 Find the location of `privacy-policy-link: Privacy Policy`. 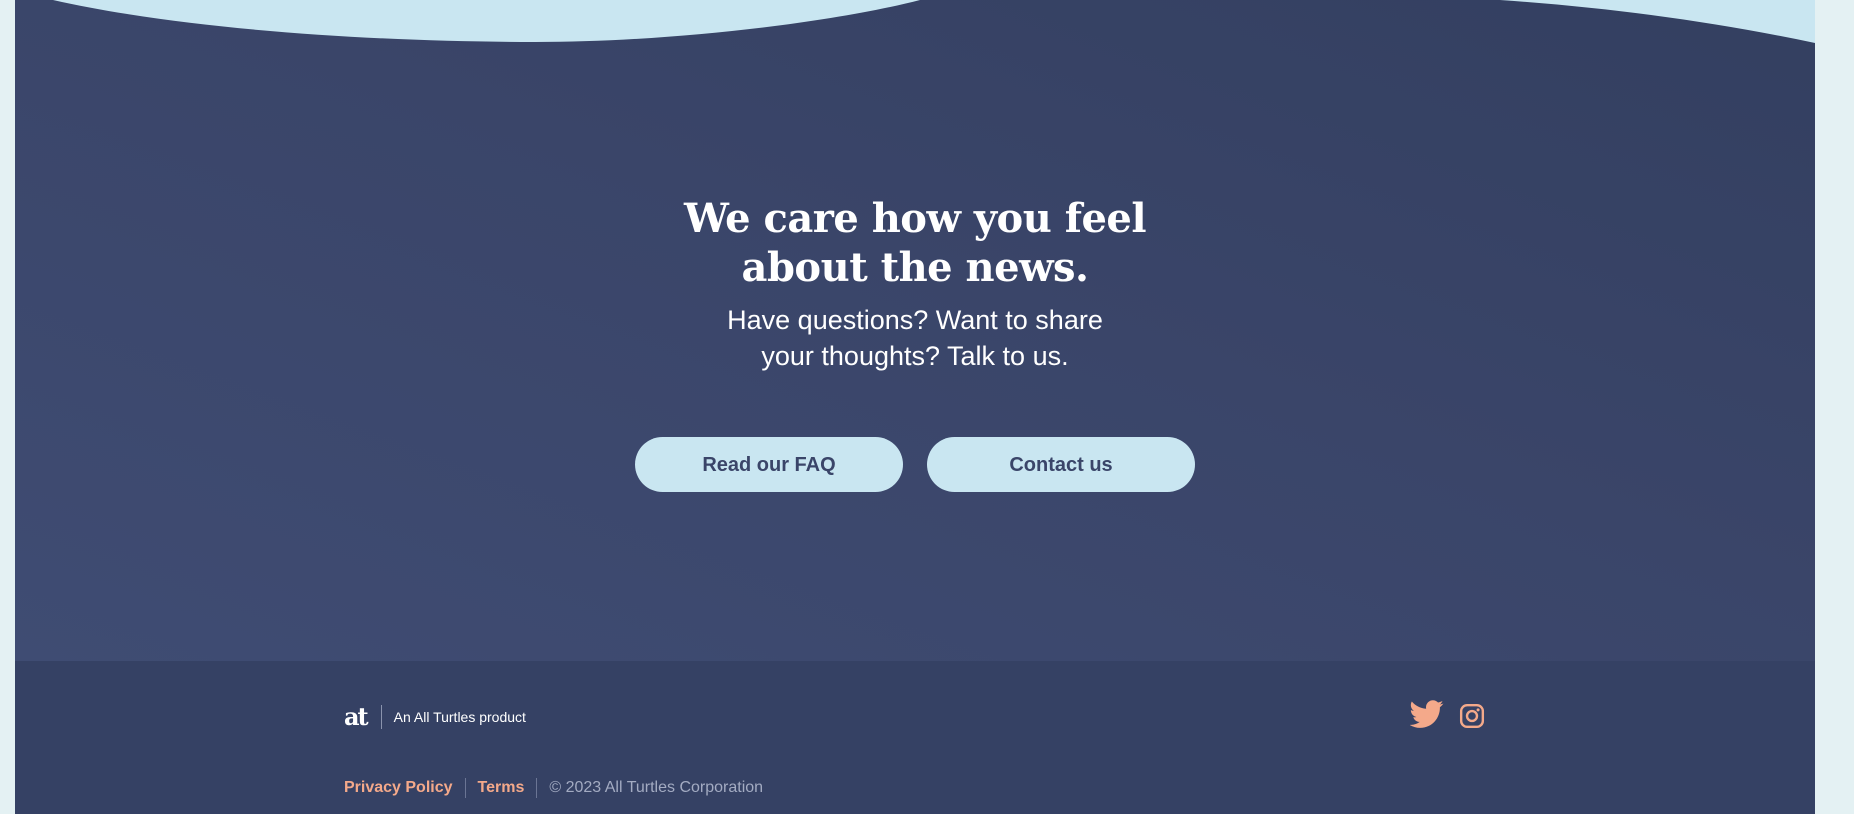

privacy-policy-link: Privacy Policy is located at coordinates (398, 788).